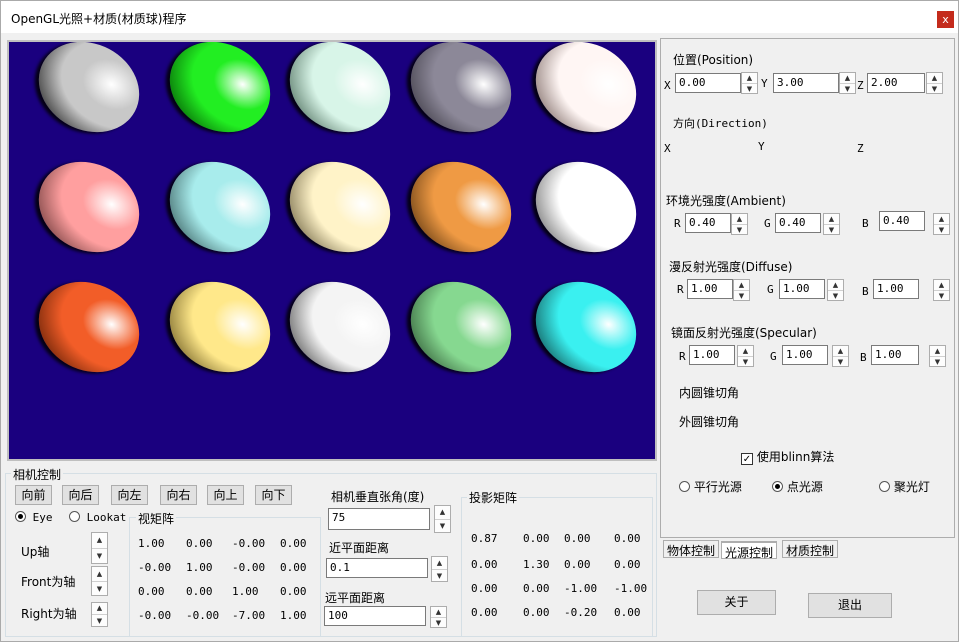 Image resolution: width=959 pixels, height=642 pixels. I want to click on point-label: 点光源, so click(804, 487).